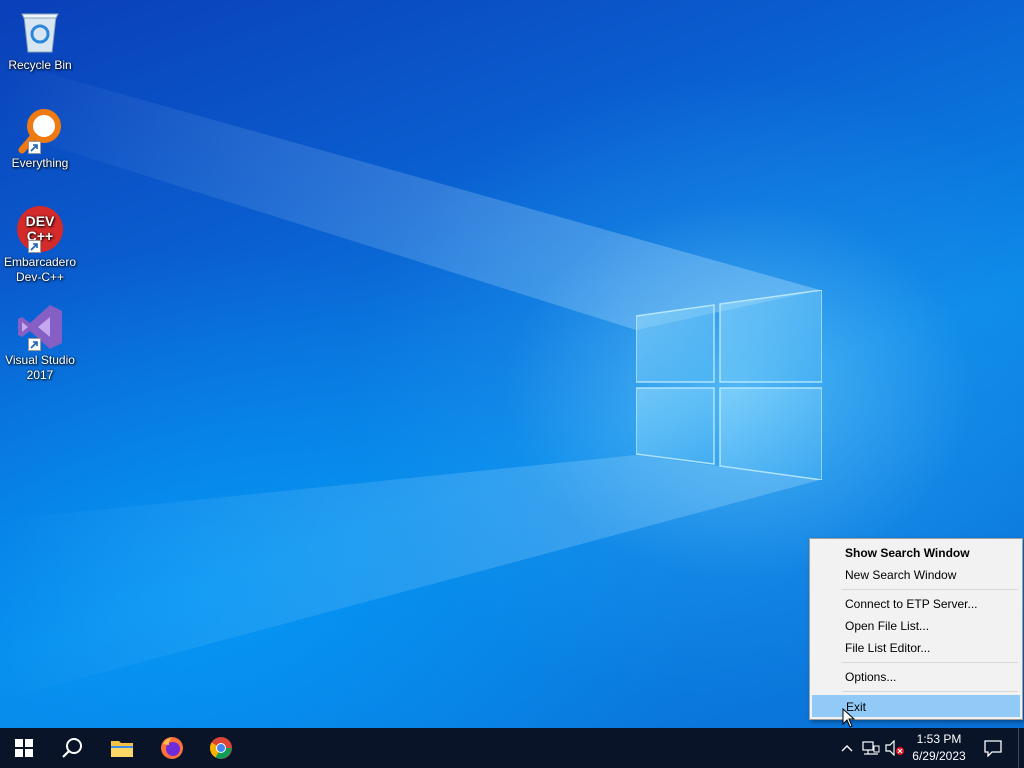 This screenshot has width=1024, height=768. I want to click on windows-start-icon, so click(24, 748).